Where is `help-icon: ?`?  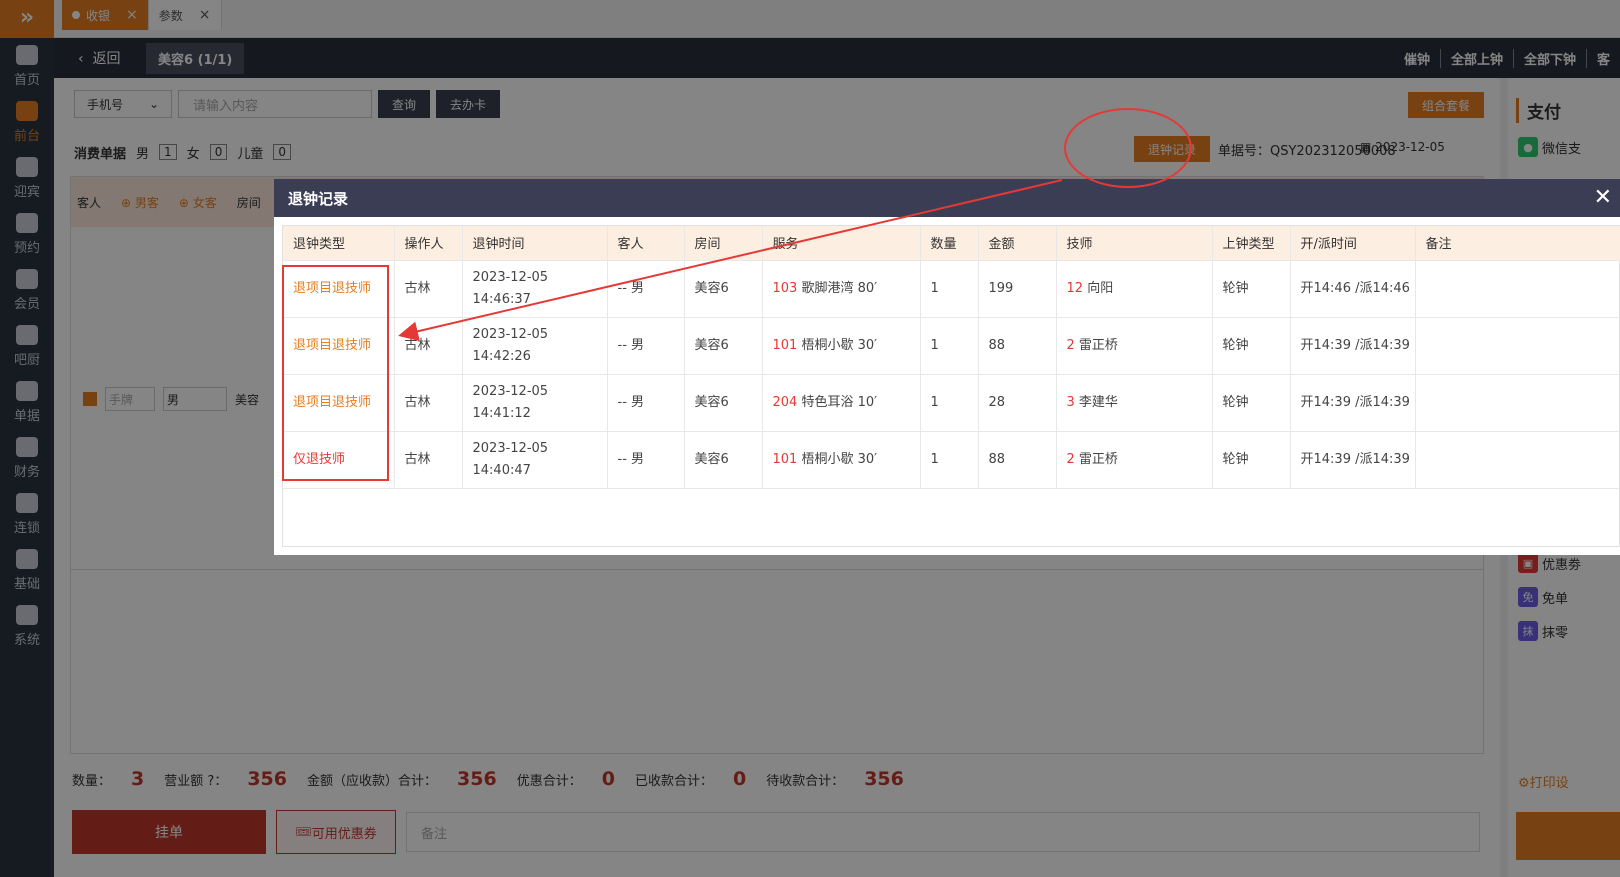
help-icon: ? is located at coordinates (210, 781).